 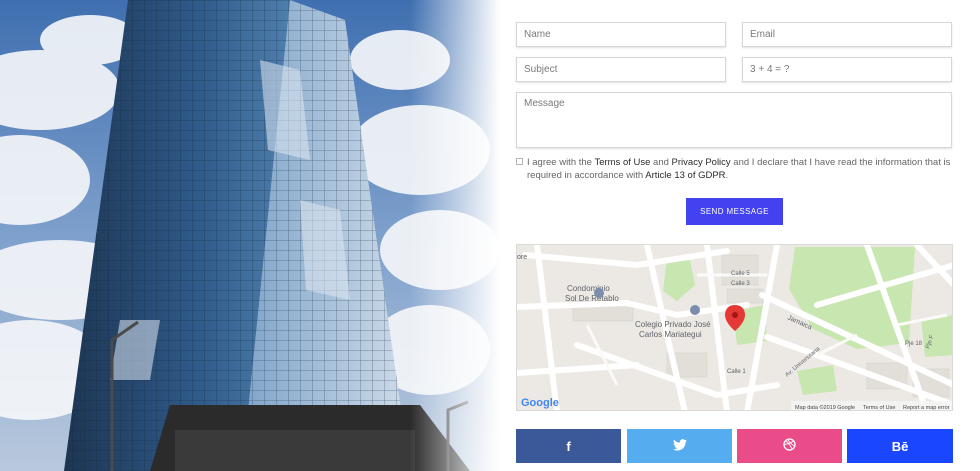 I want to click on facebook-icon: f, so click(x=568, y=446).